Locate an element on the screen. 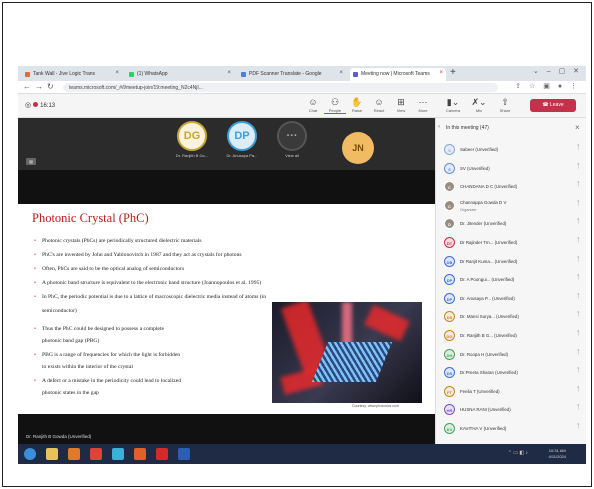 The image size is (594, 489). avatar: DS is located at coordinates (449, 317).